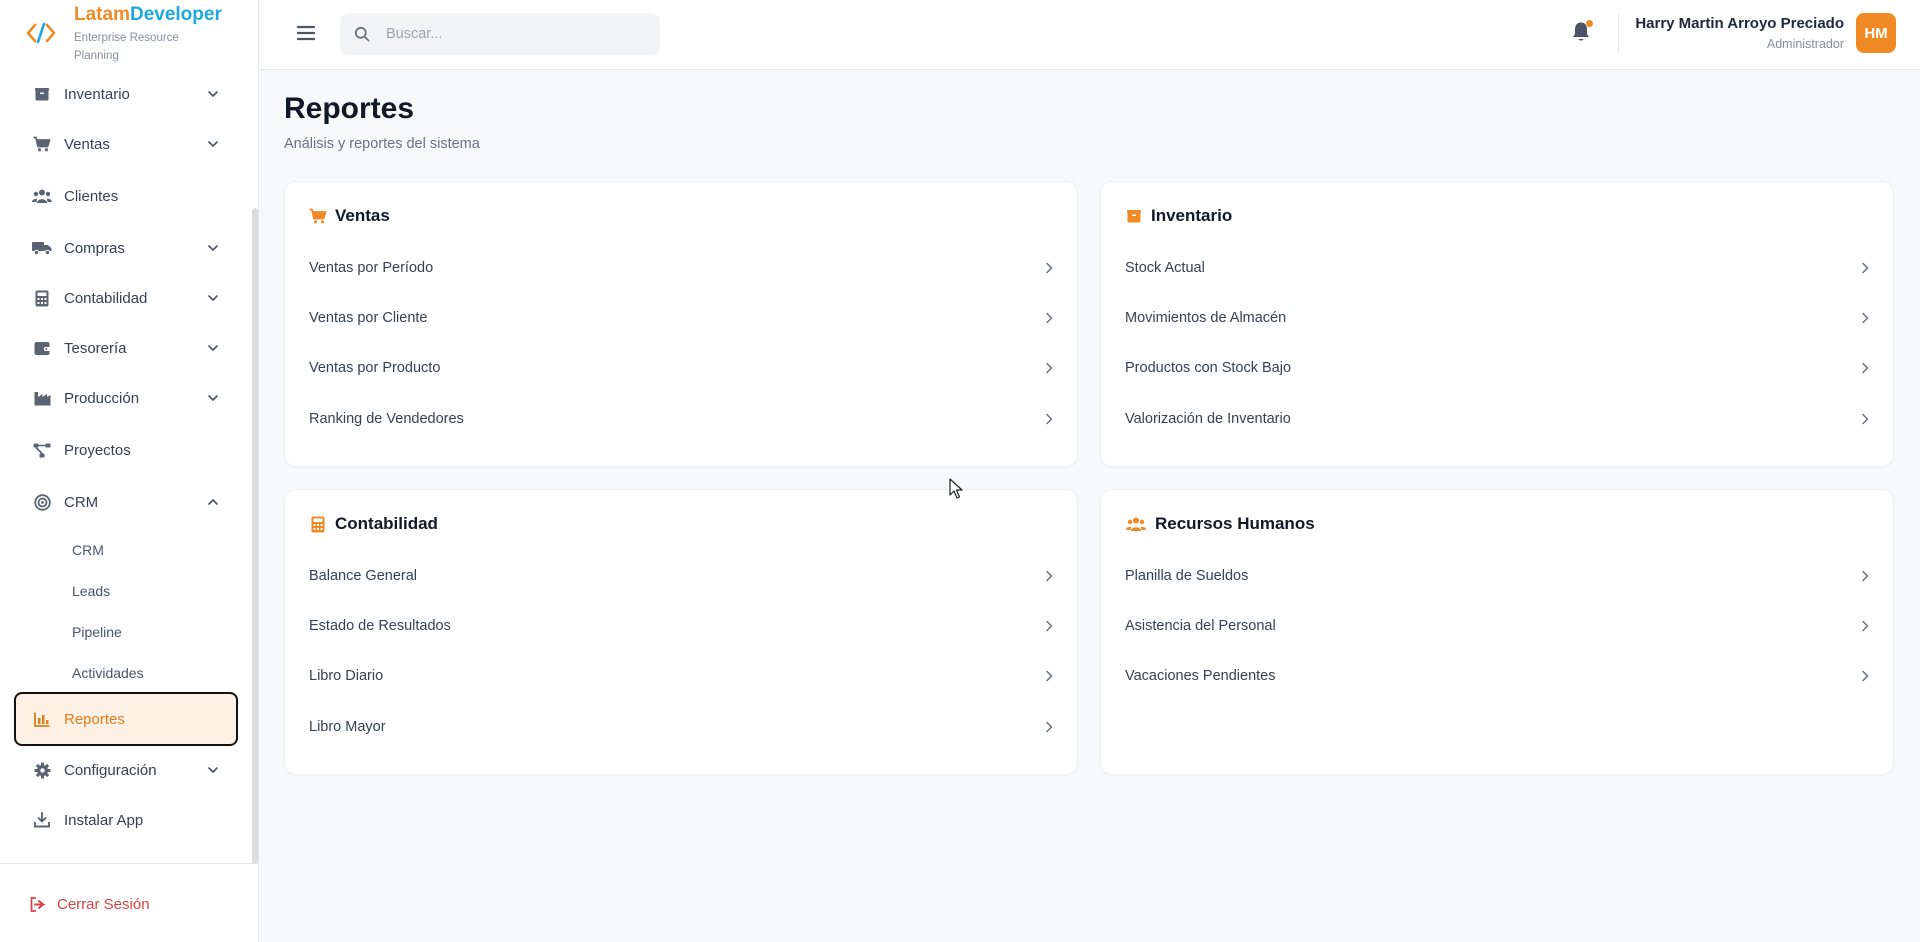  Describe the element at coordinates (1498, 676) in the screenshot. I see `report-link: Vacaciones Pendientes` at that location.